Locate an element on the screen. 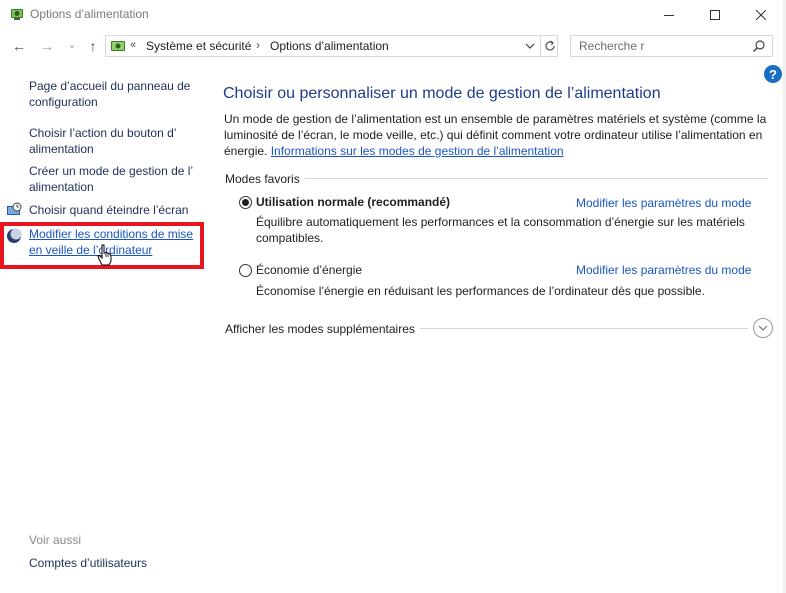  back-button: ← is located at coordinates (19, 46).